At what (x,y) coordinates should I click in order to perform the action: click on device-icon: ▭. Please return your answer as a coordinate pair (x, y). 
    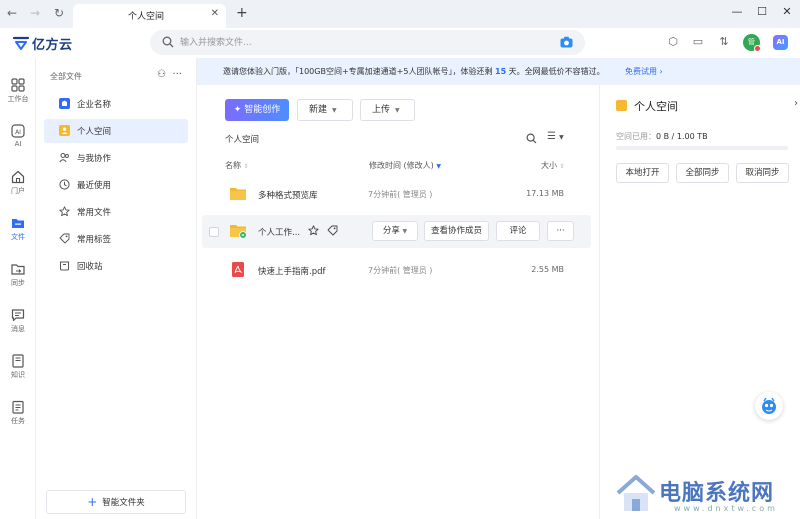
    Looking at the image, I should click on (698, 42).